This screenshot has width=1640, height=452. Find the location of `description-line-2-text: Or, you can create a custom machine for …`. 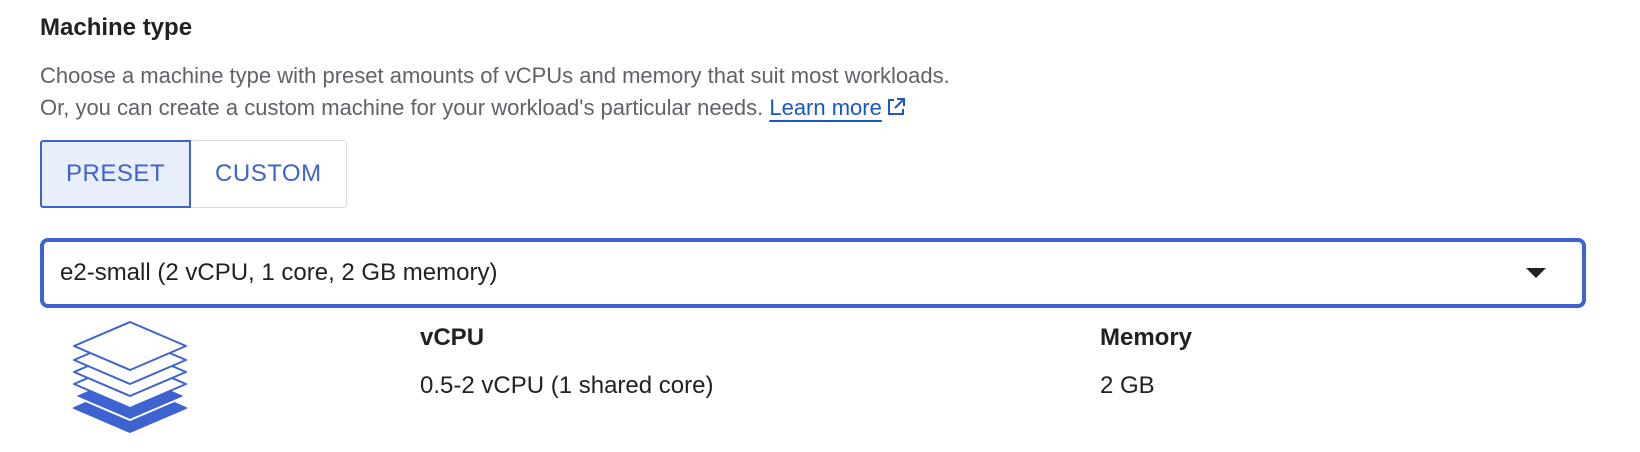

description-line-2-text: Or, you can create a custom machine for … is located at coordinates (402, 107).